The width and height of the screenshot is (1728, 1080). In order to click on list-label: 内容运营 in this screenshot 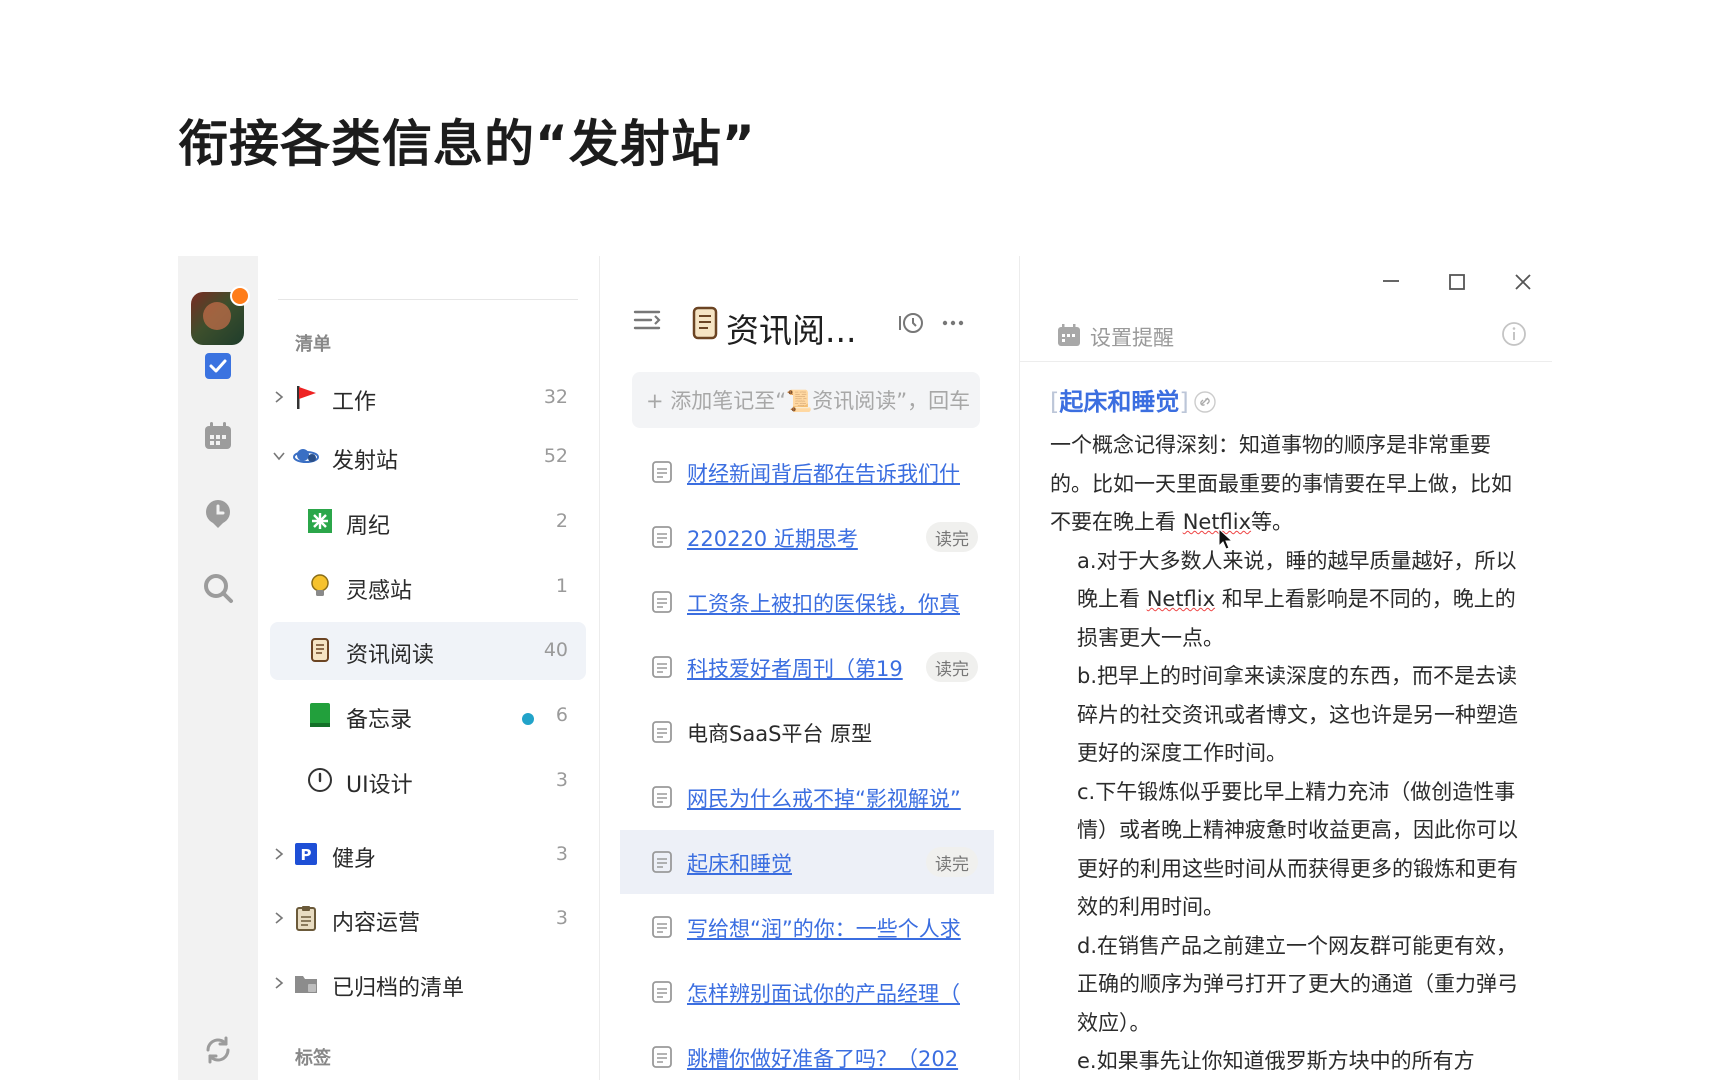, I will do `click(376, 923)`.